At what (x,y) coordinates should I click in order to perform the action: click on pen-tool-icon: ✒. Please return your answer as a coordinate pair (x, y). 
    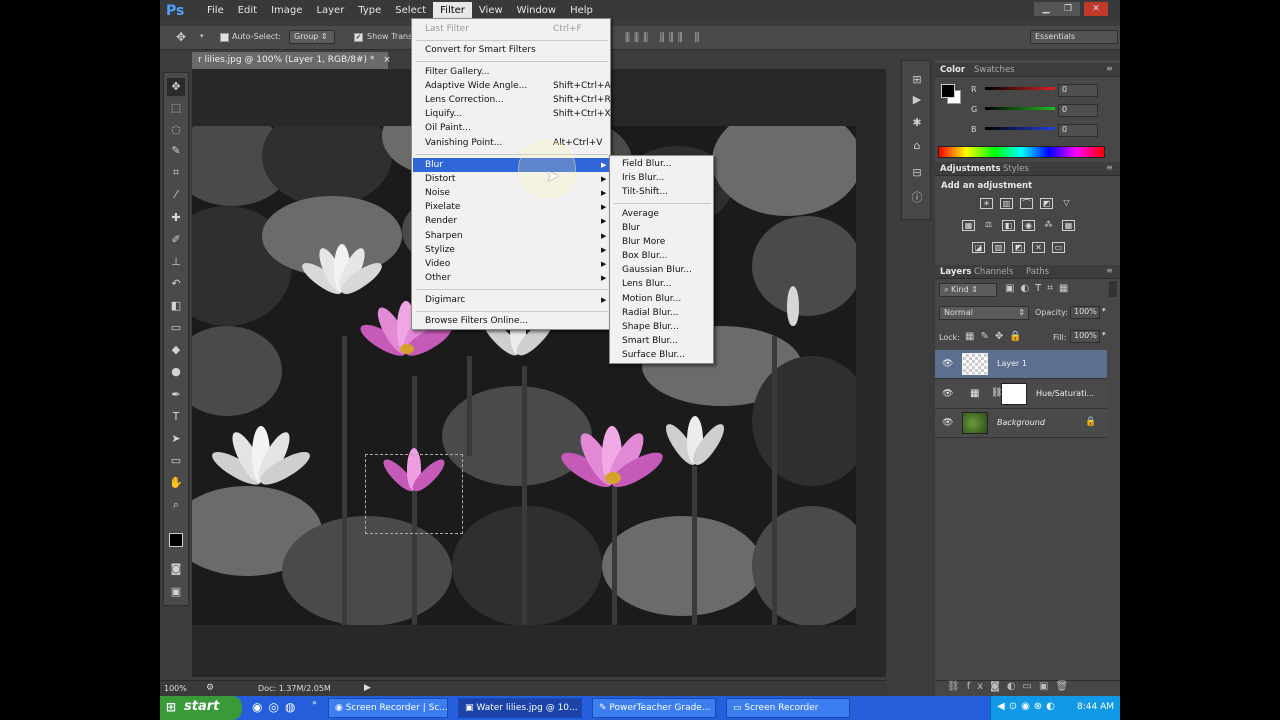
    Looking at the image, I should click on (176, 395).